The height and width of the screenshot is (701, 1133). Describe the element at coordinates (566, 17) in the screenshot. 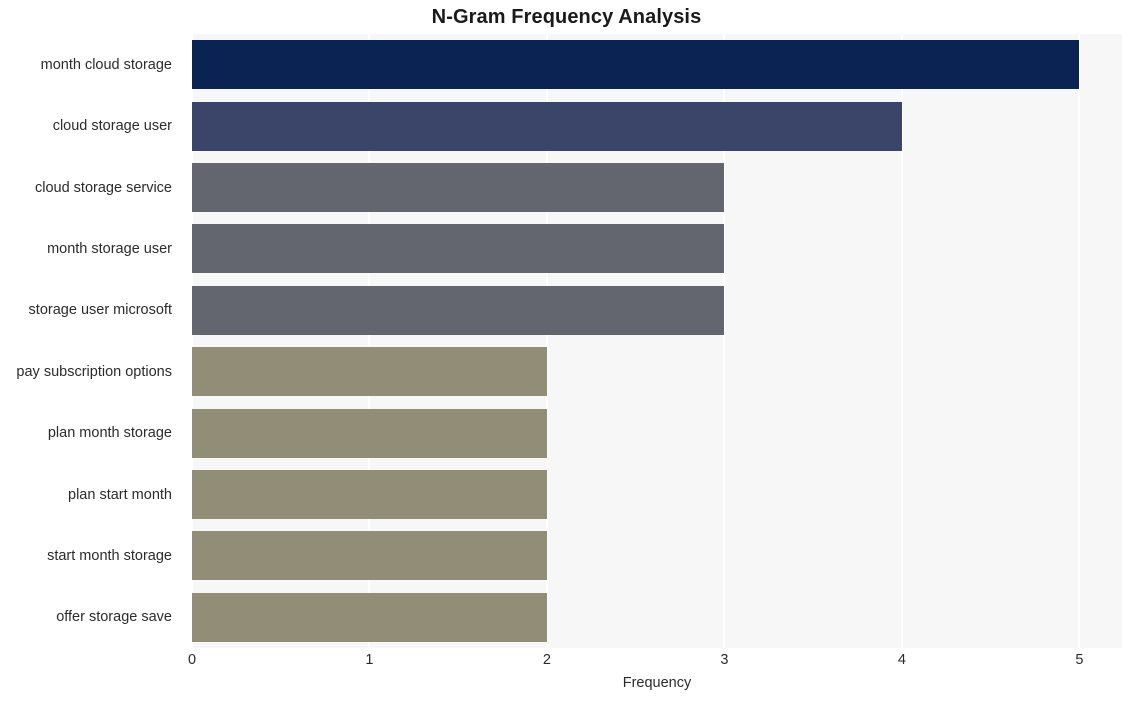

I see `page-title: N-Gram Frequency Analysis` at that location.